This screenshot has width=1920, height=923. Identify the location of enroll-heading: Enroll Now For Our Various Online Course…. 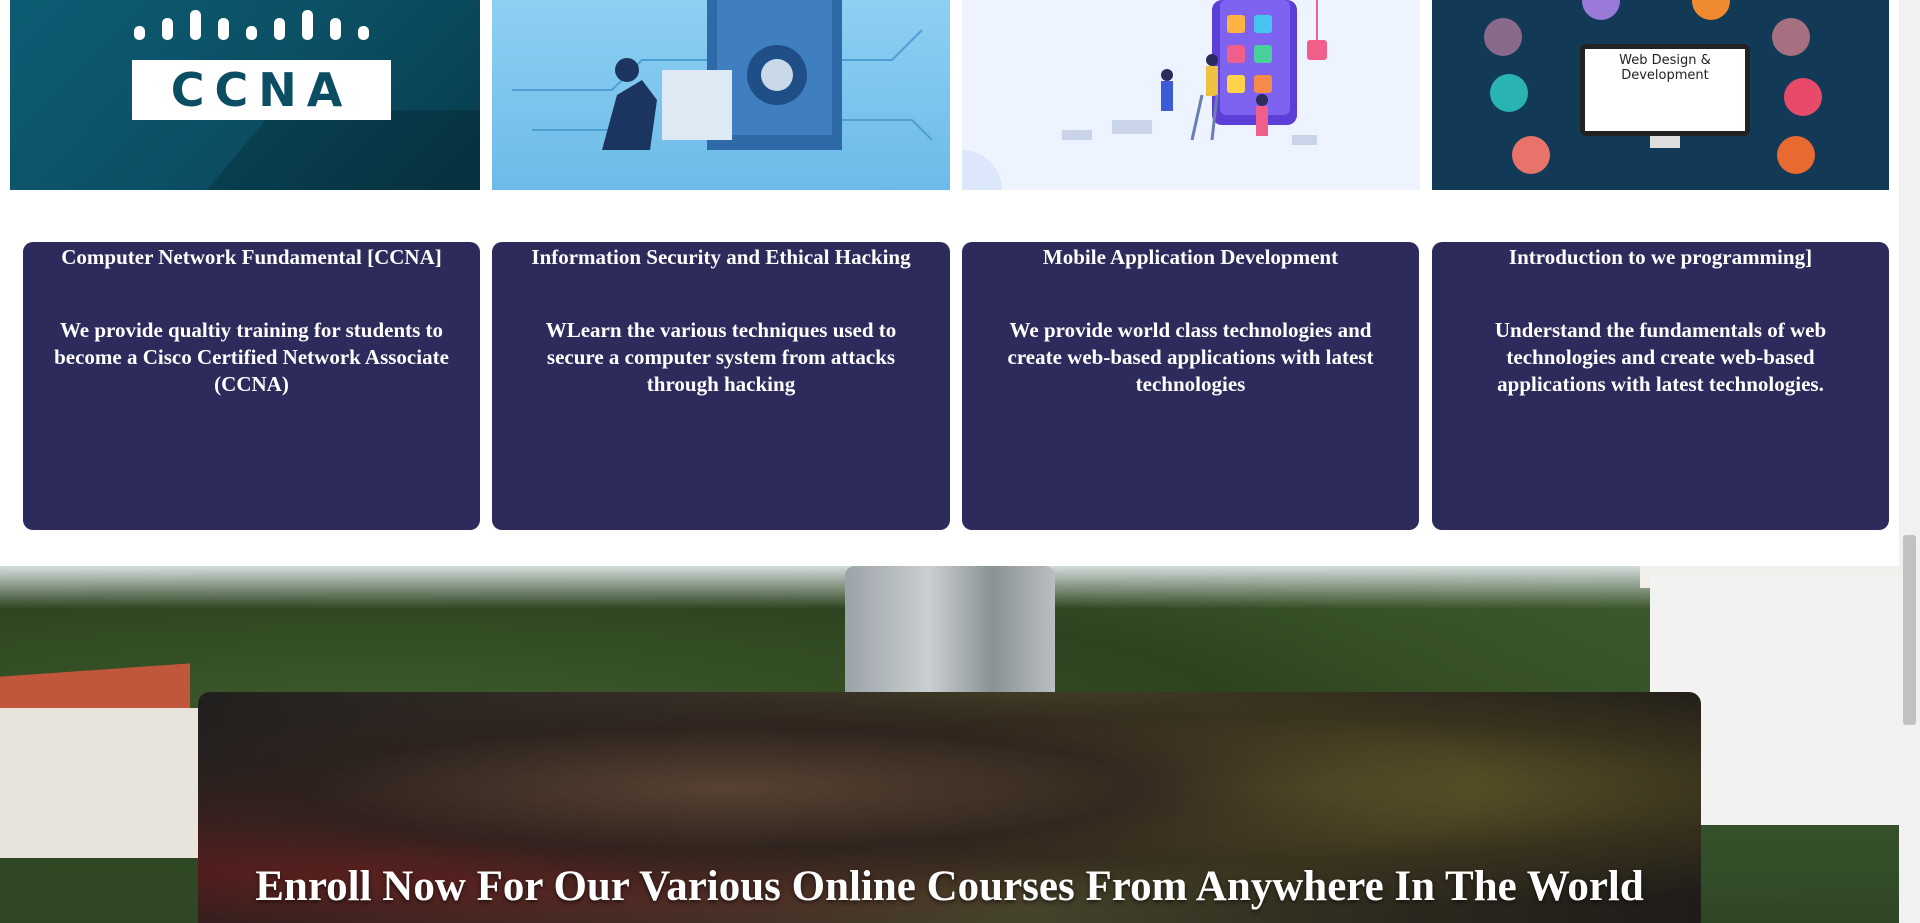
(949, 886).